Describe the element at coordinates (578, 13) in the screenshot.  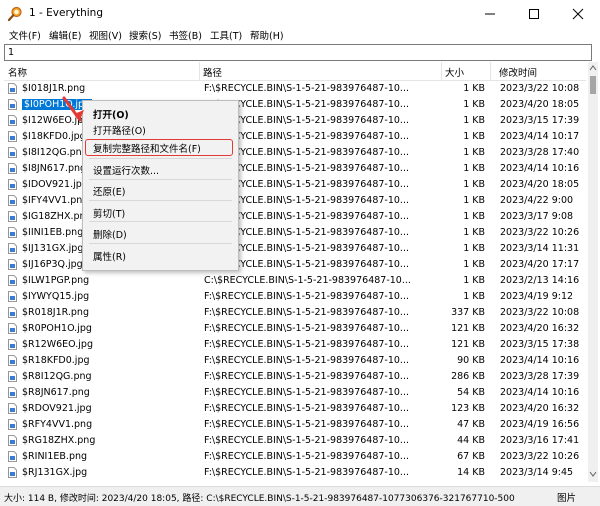
I see `close-button` at that location.